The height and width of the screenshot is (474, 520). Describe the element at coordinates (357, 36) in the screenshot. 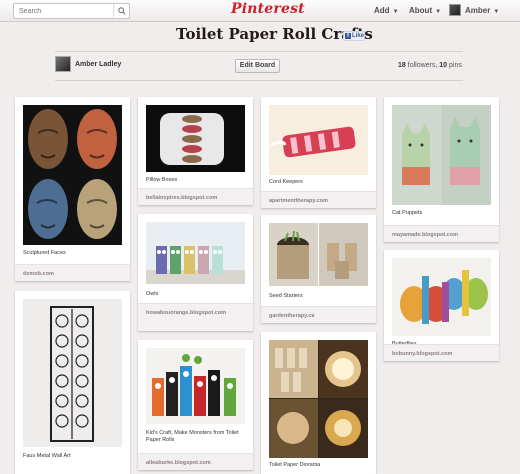

I see `fb-like-label: Like` at that location.